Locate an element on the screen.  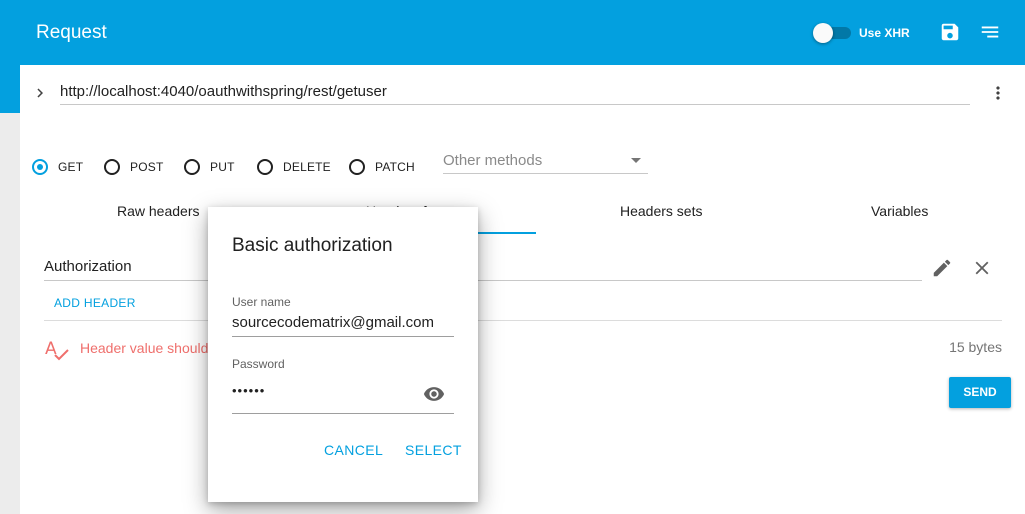
chevron-right-icon is located at coordinates (40, 93).